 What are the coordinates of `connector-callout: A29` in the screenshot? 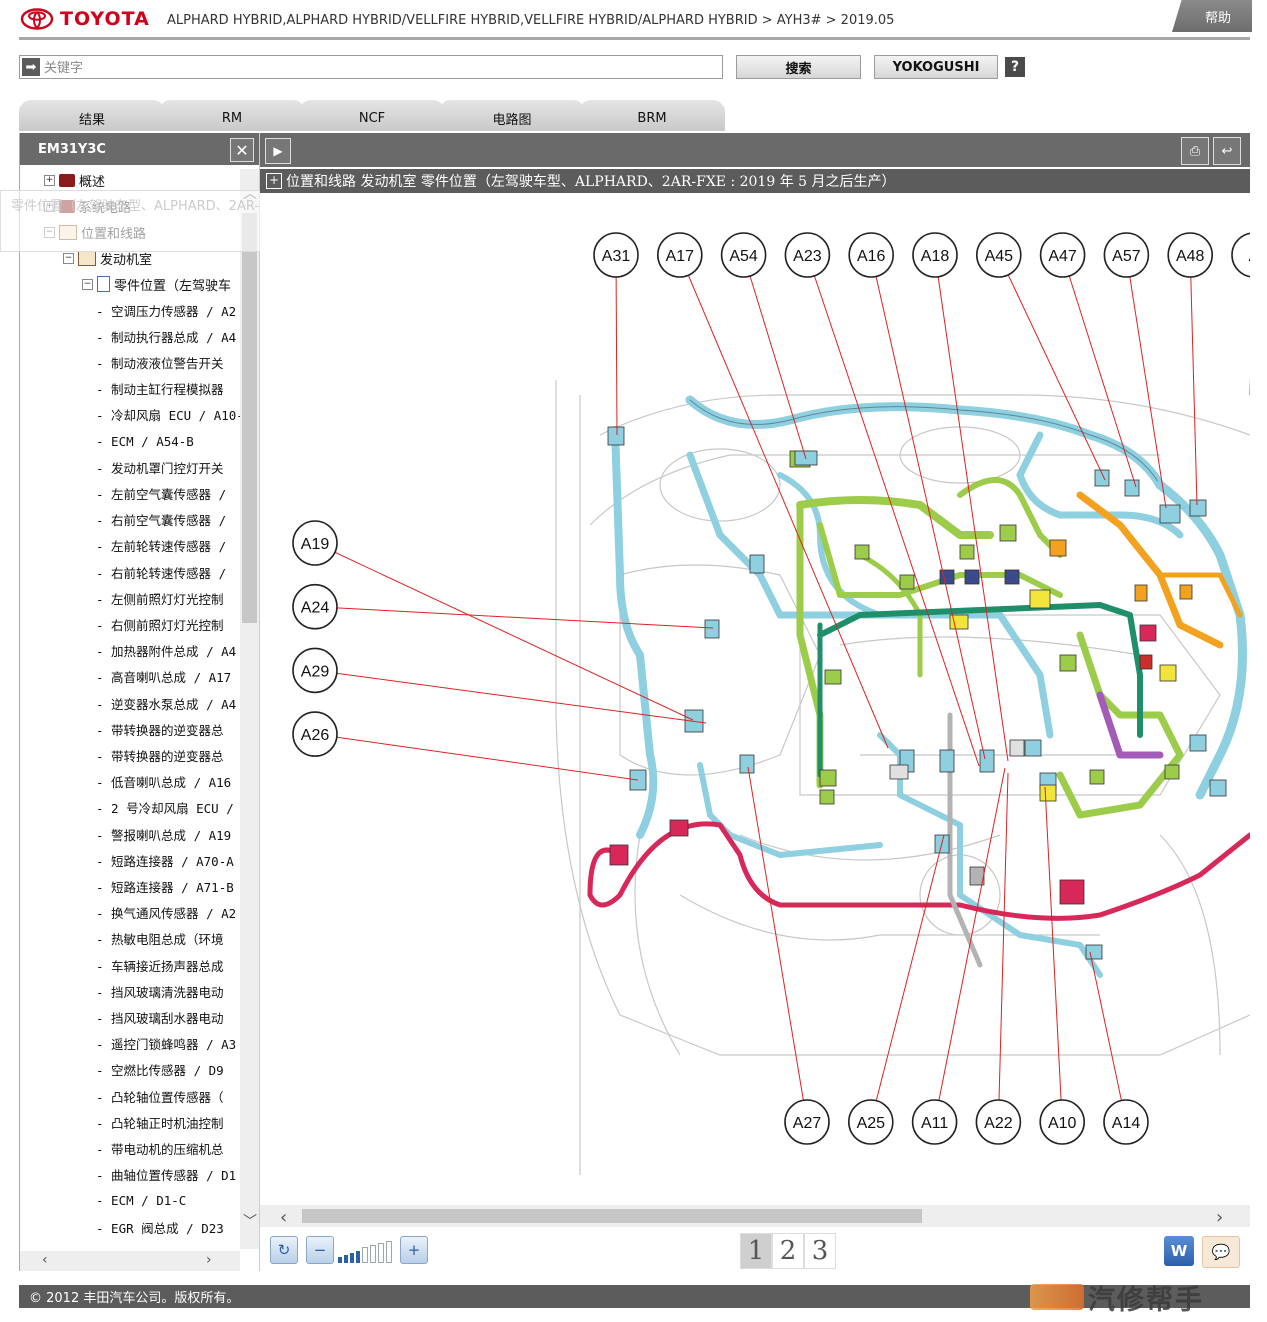 It's located at (315, 670).